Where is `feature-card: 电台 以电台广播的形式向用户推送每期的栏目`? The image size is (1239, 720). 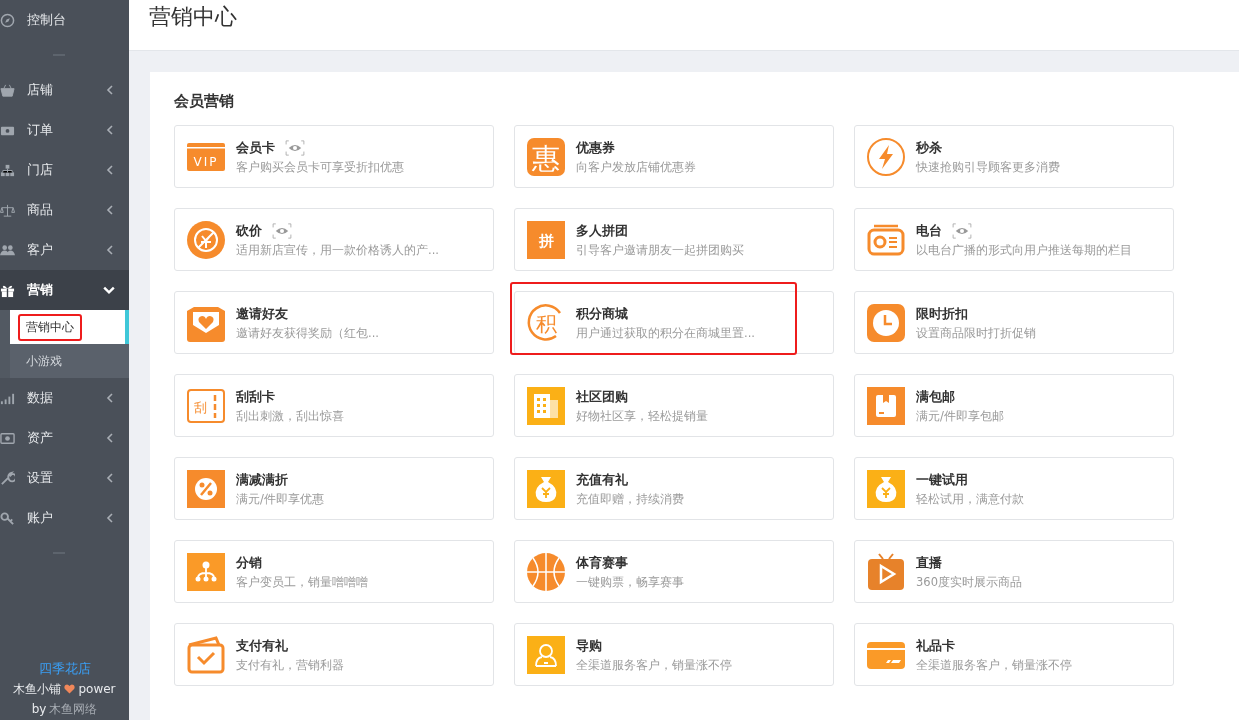
feature-card: 电台 以电台广播的形式向用户推送每期的栏目 is located at coordinates (1014, 239).